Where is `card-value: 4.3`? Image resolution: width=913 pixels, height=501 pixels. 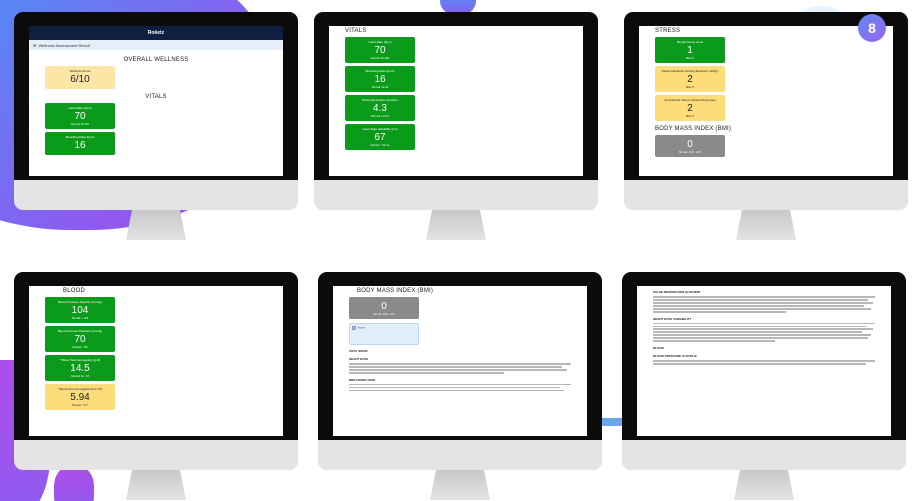 card-value: 4.3 is located at coordinates (380, 108).